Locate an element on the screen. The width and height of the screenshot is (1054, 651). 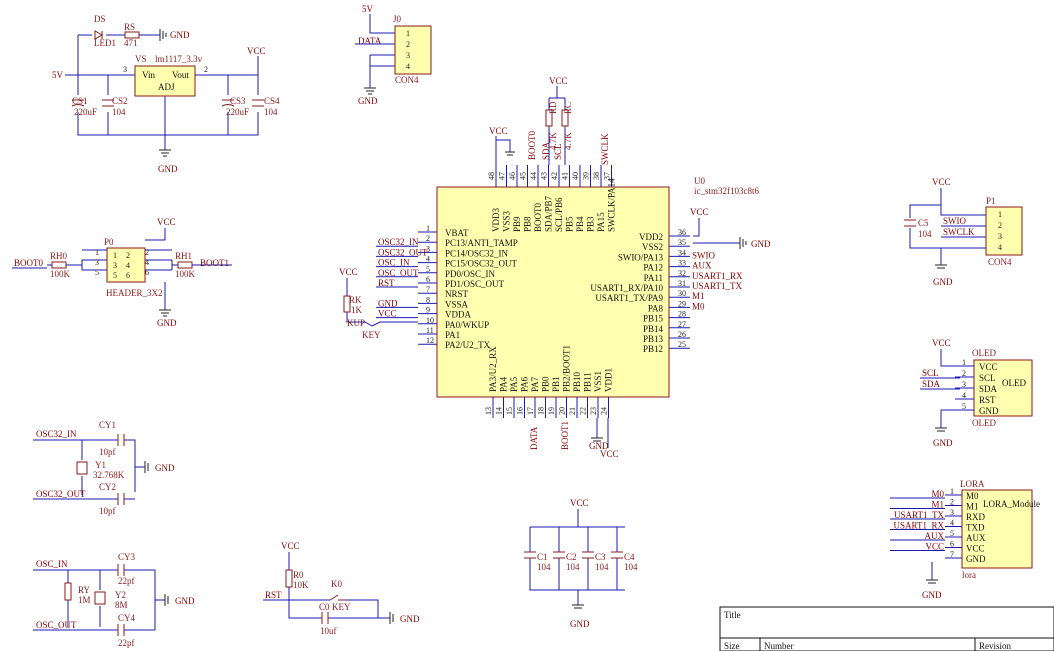
key-label-k0: KEY is located at coordinates (341, 607).